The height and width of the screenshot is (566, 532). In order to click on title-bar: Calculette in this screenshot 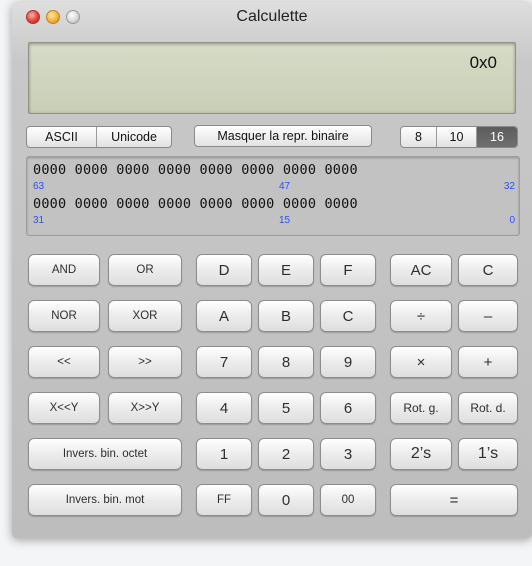, I will do `click(272, 19)`.